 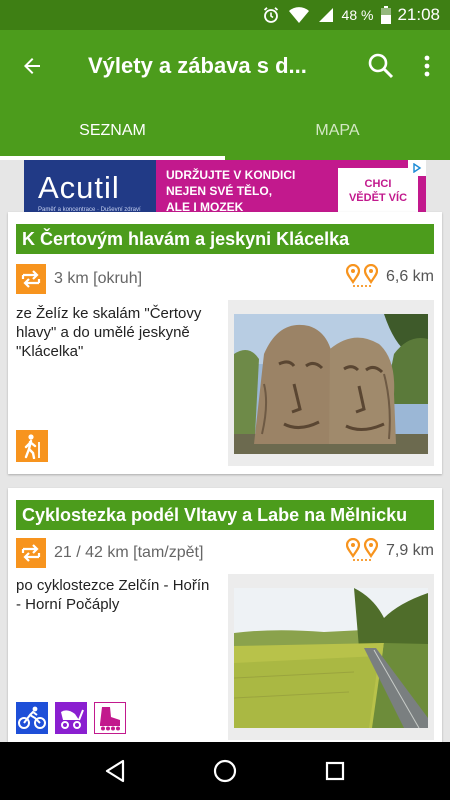 I want to click on trip-distance: 7,9 km, so click(x=389, y=551).